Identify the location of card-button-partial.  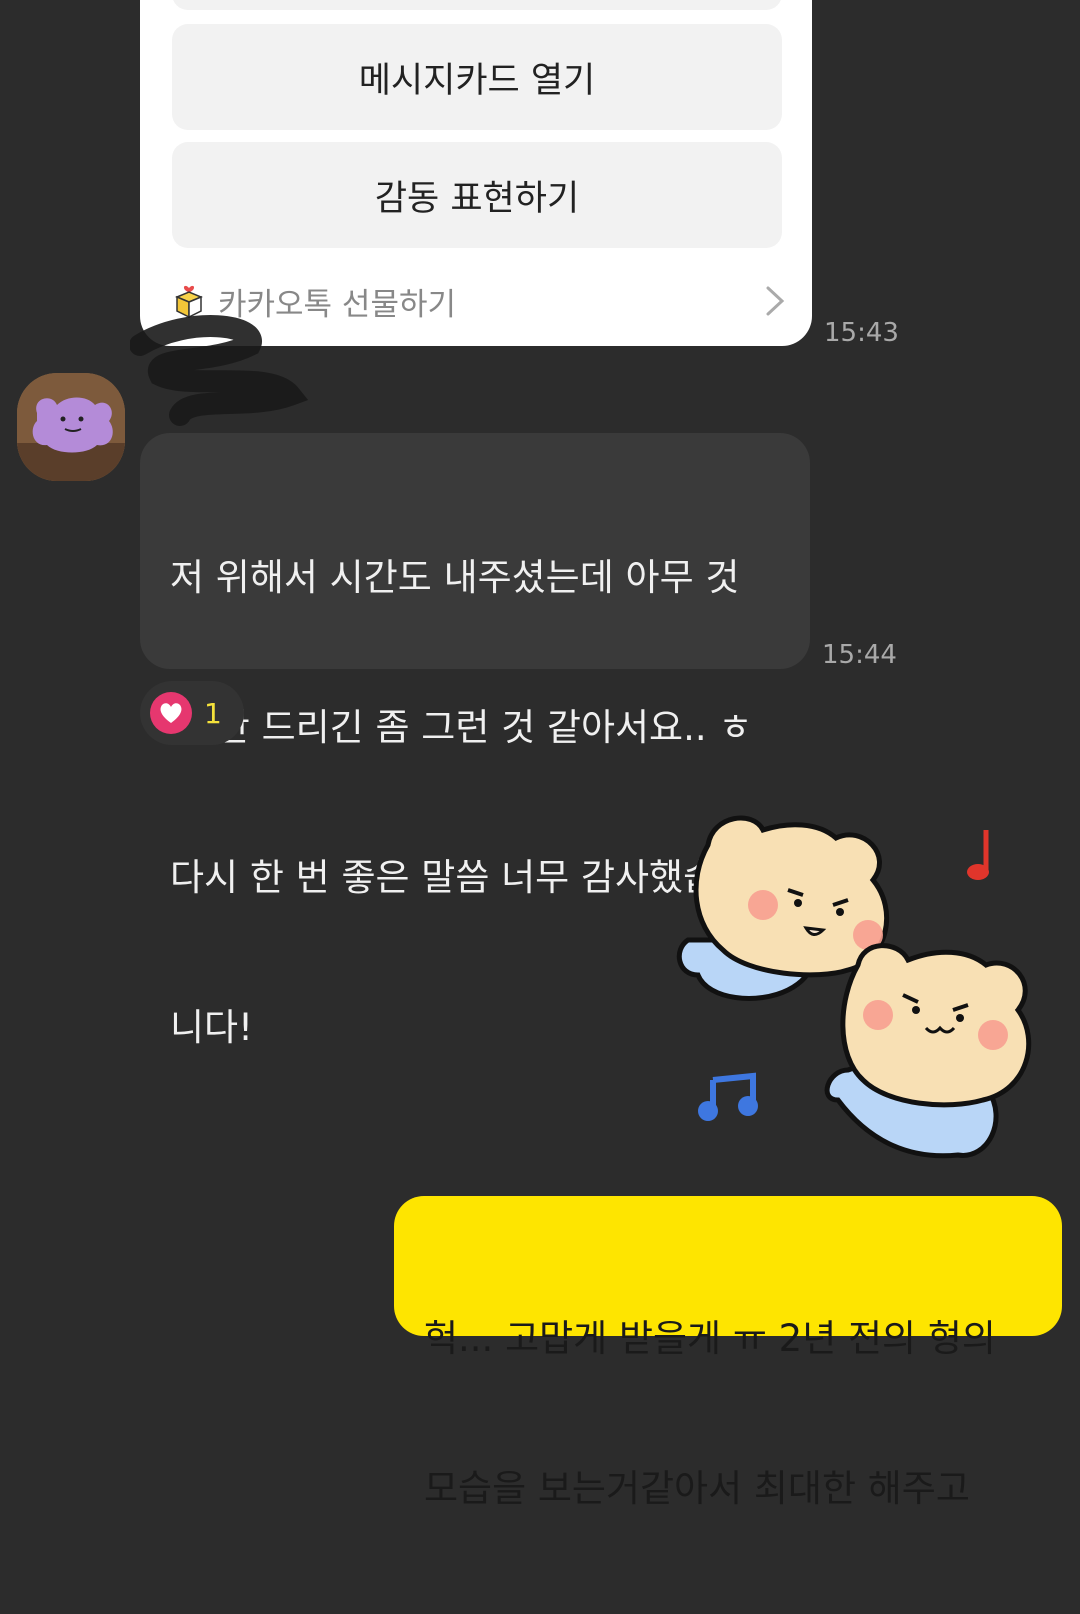
(477, 5).